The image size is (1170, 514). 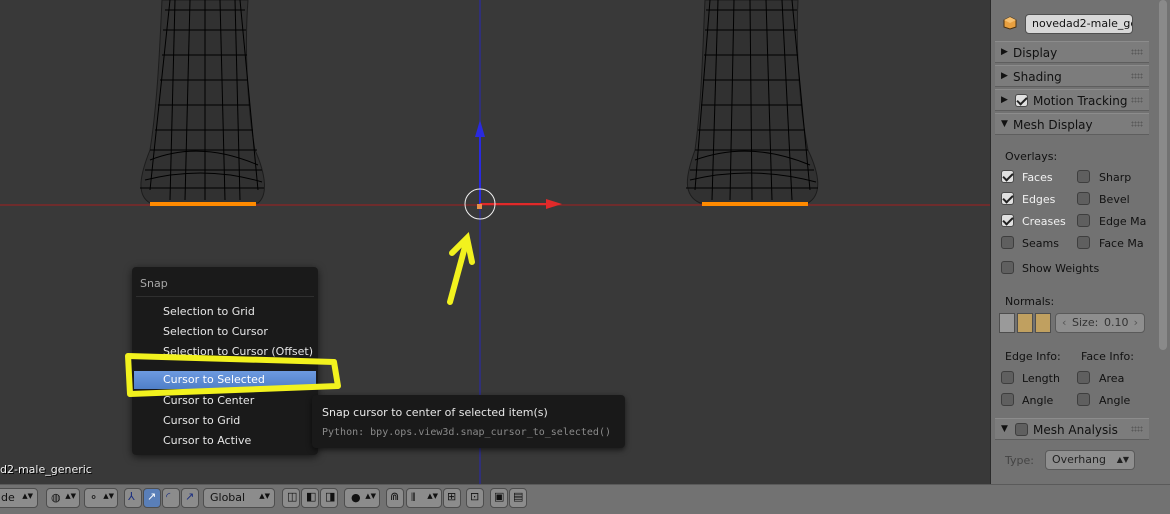 I want to click on z-manipulator-arrow, so click(x=480, y=128).